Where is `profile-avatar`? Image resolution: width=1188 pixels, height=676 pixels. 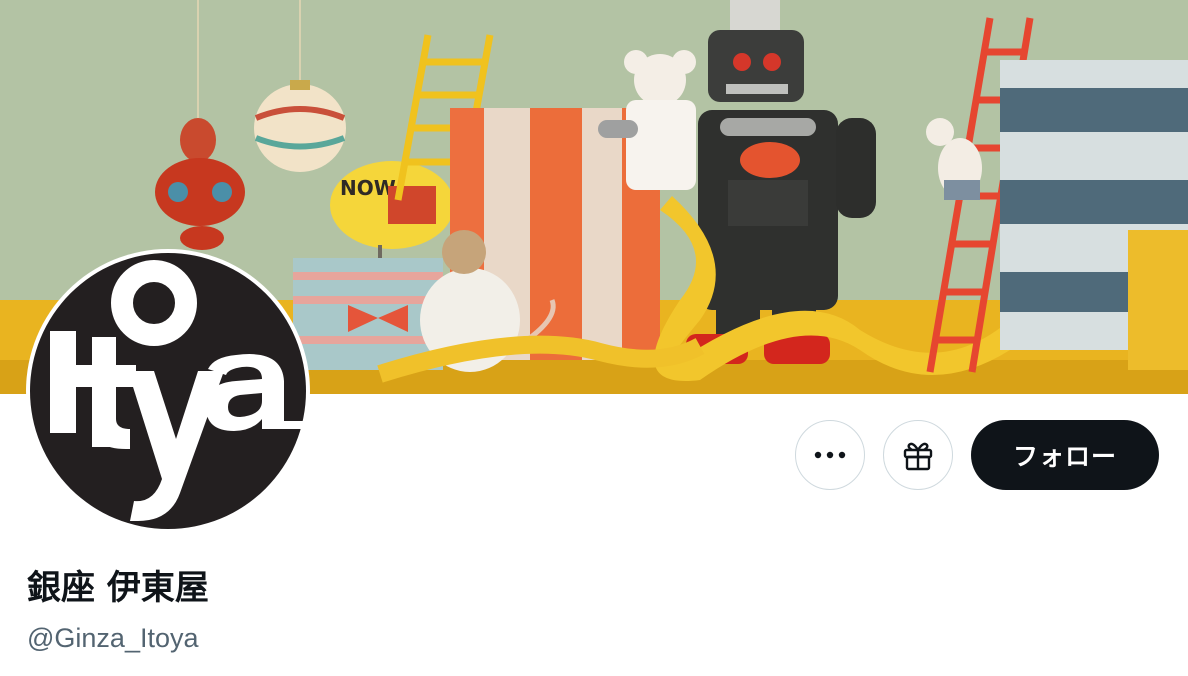
profile-avatar is located at coordinates (168, 391).